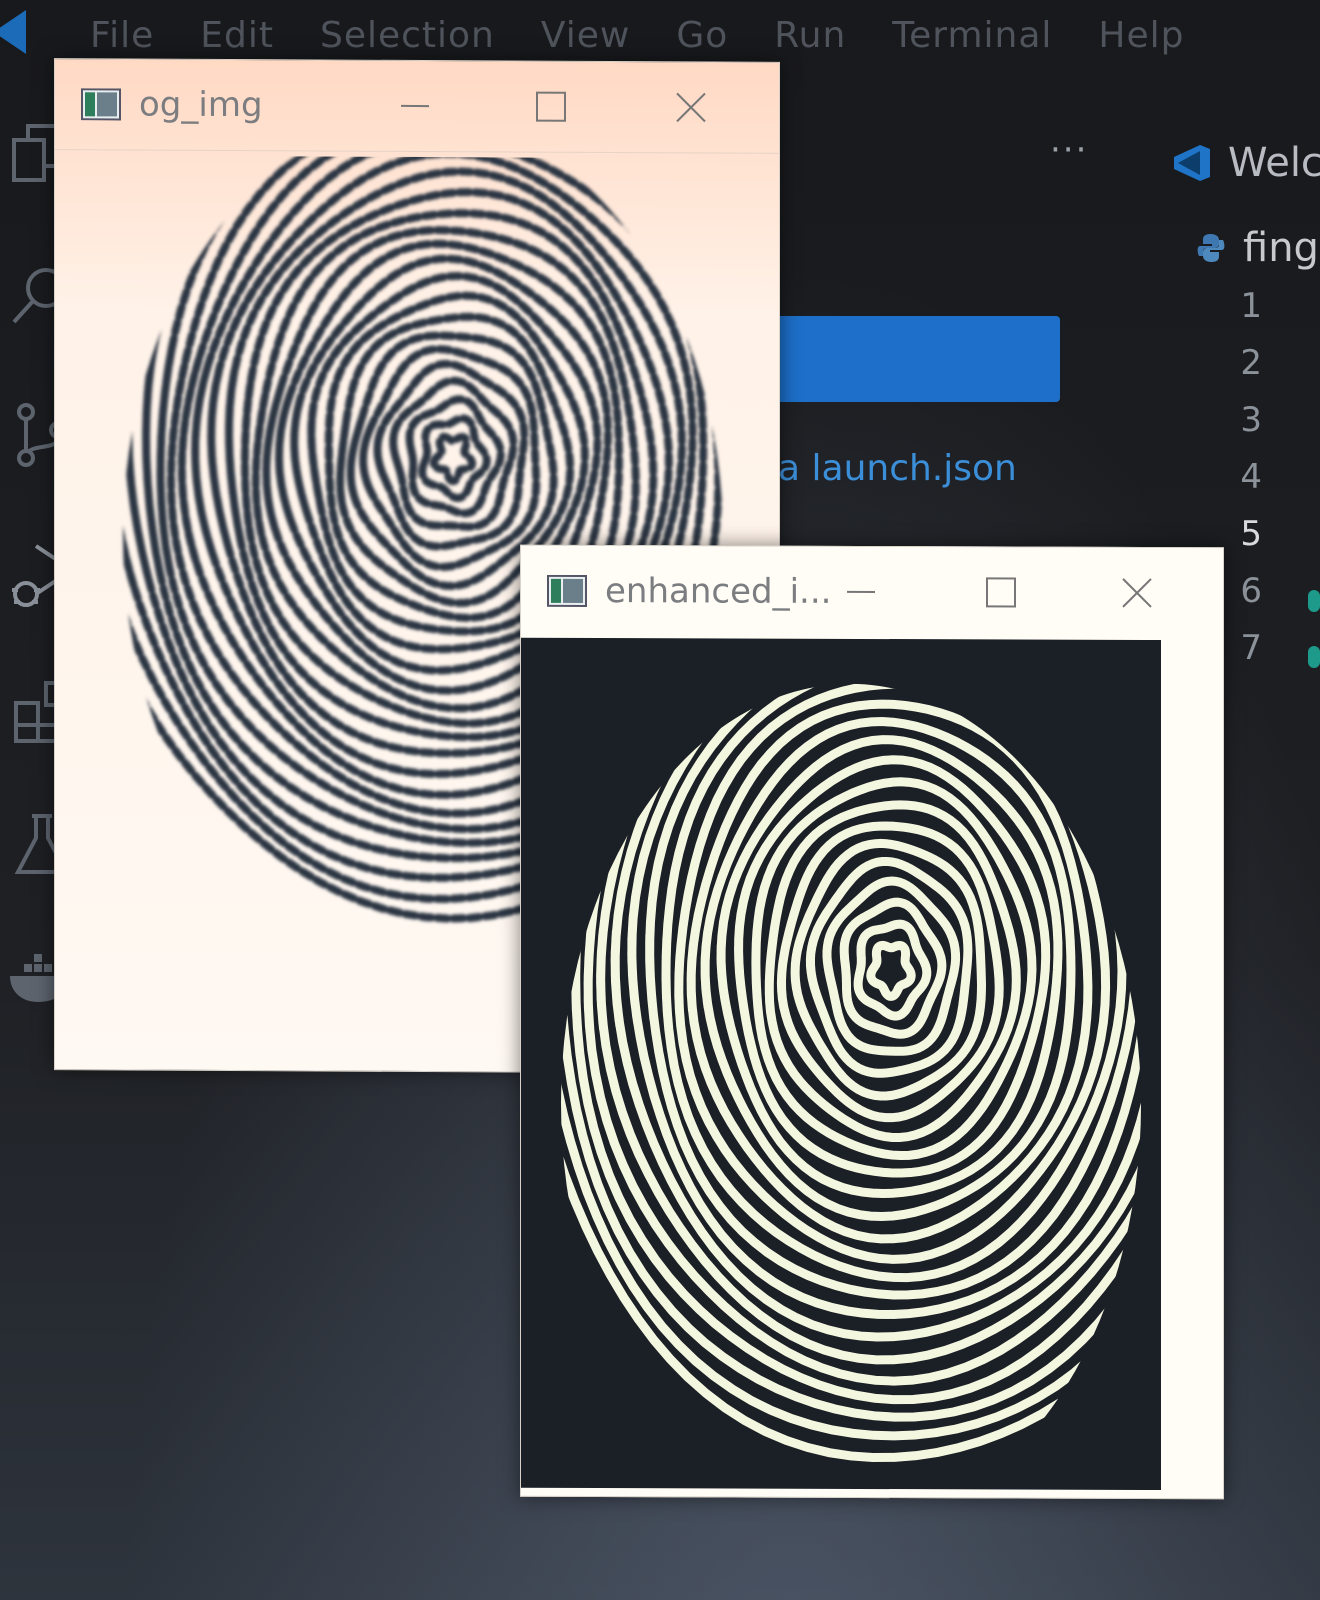  I want to click on menu-go: Go, so click(702, 35).